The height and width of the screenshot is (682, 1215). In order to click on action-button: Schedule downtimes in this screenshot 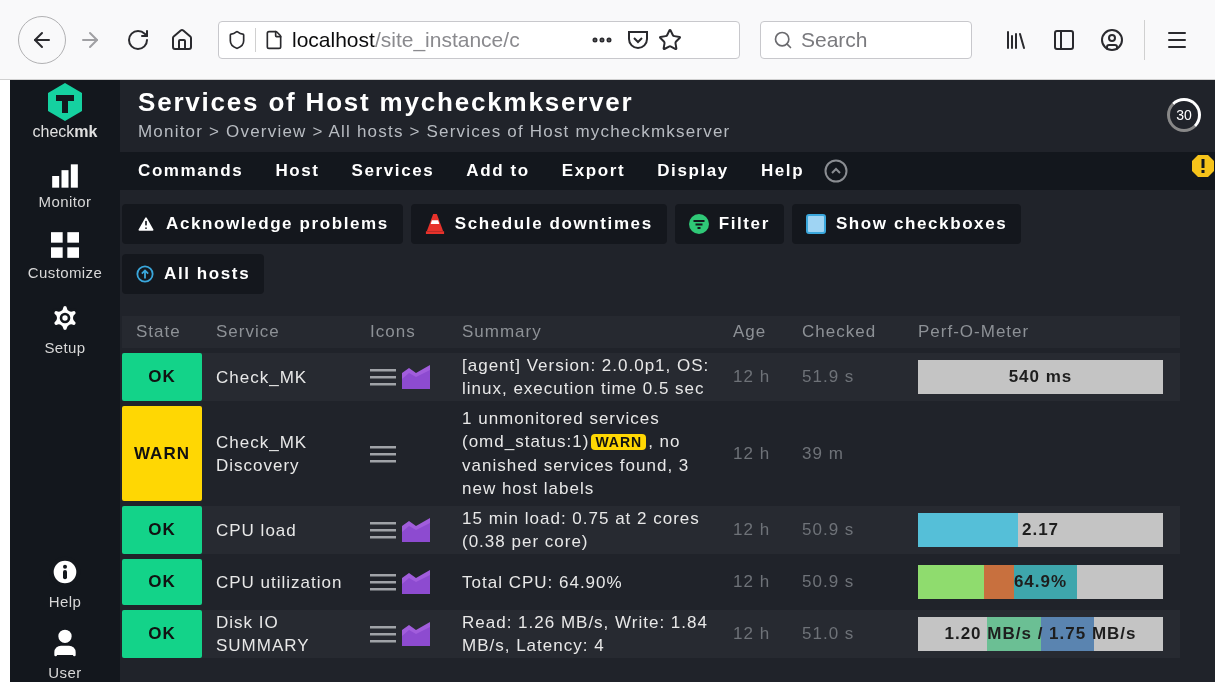, I will do `click(538, 224)`.